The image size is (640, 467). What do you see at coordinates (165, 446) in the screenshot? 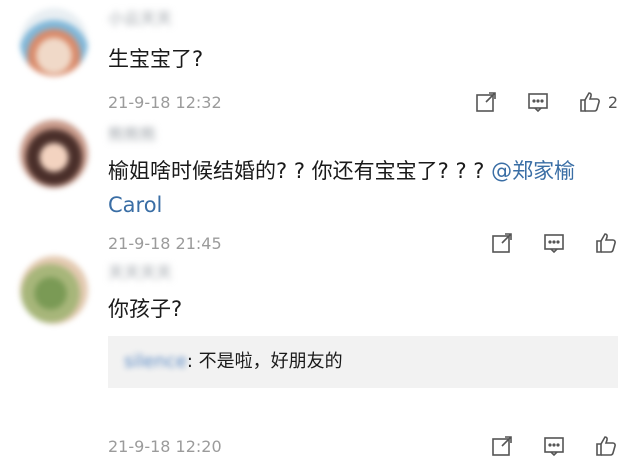
I see `comment-date: 21-9-18 12:20` at bounding box center [165, 446].